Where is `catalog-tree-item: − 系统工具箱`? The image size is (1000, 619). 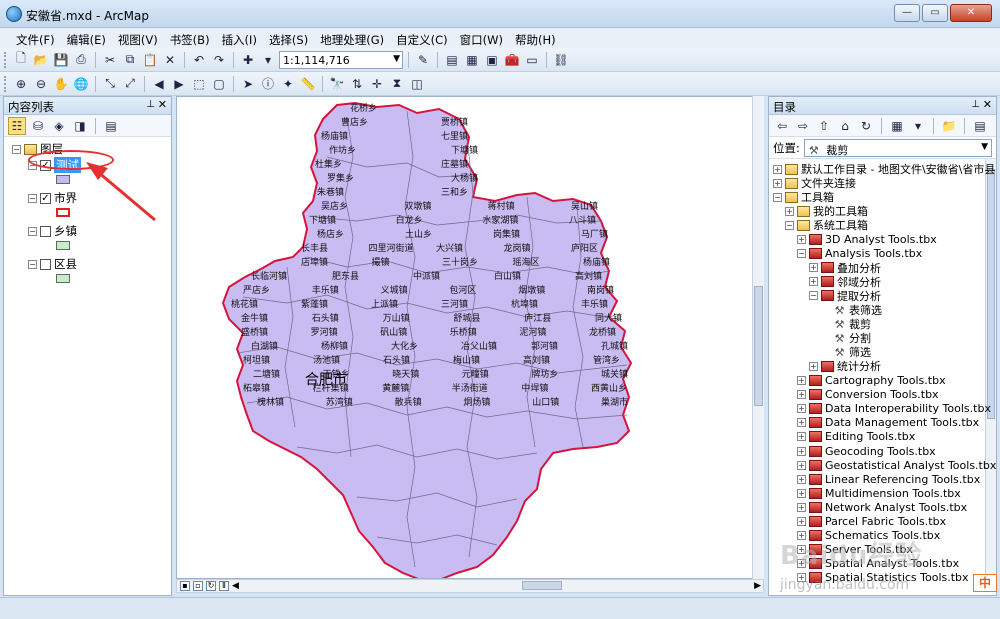 catalog-tree-item: − 系统工具箱 is located at coordinates (826, 225).